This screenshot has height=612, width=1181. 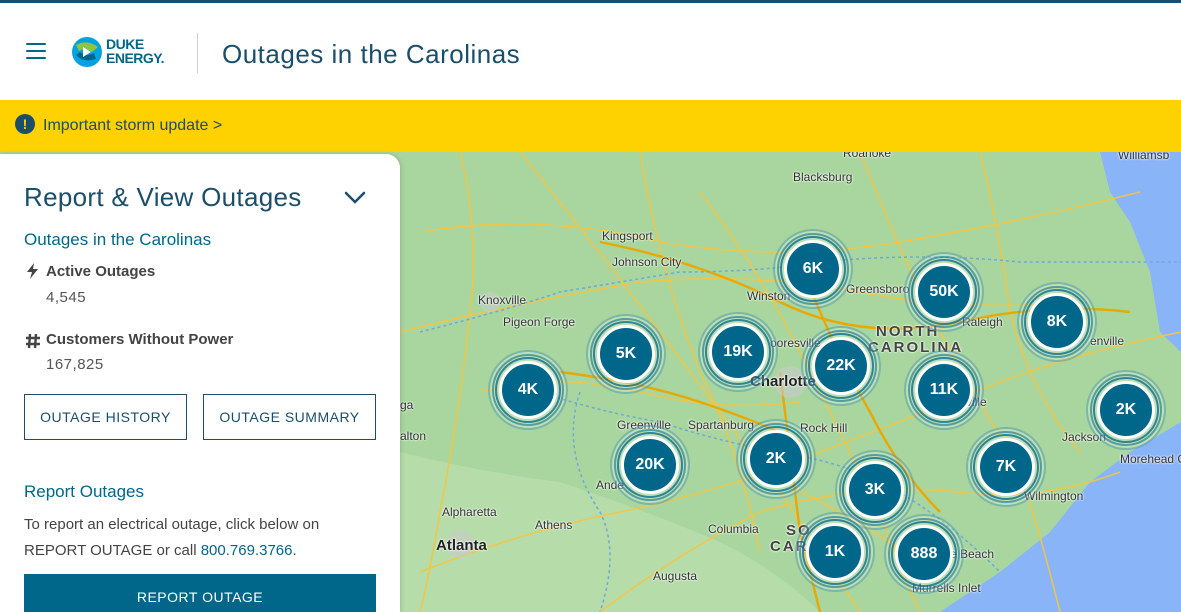 What do you see at coordinates (823, 177) in the screenshot?
I see `map-label-blacksburg: Blacksburg` at bounding box center [823, 177].